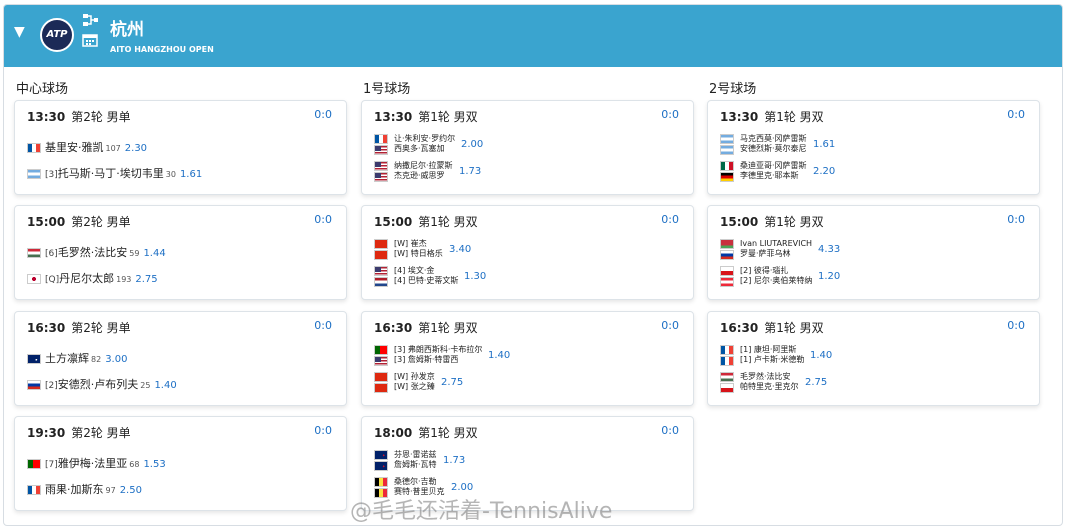 The height and width of the screenshot is (531, 1065). I want to click on team-player-name: [1] 康坦·阿里斯, so click(772, 350).